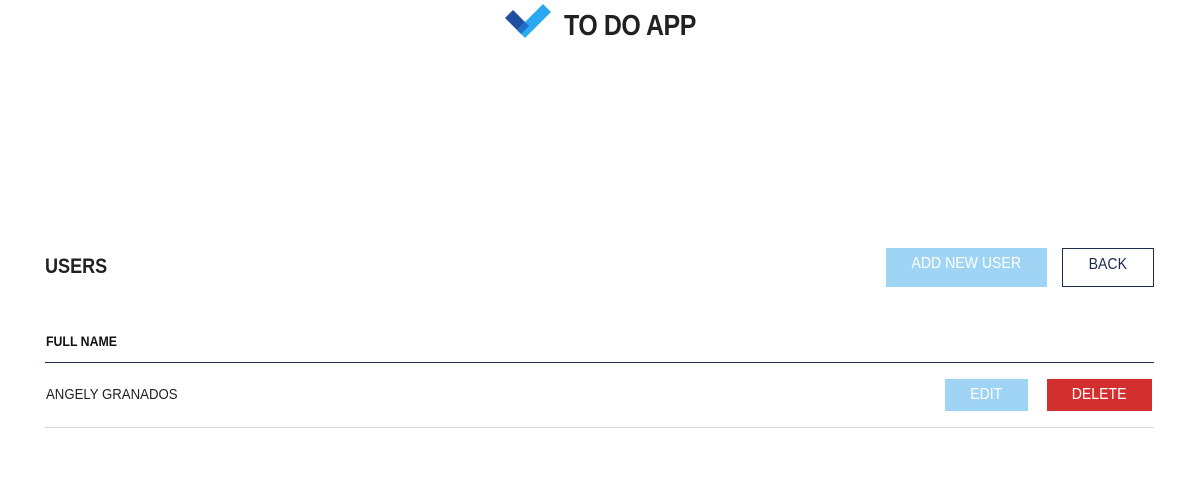 The width and height of the screenshot is (1198, 501). What do you see at coordinates (966, 263) in the screenshot?
I see `add-new-user-label: ADD NEW USER` at bounding box center [966, 263].